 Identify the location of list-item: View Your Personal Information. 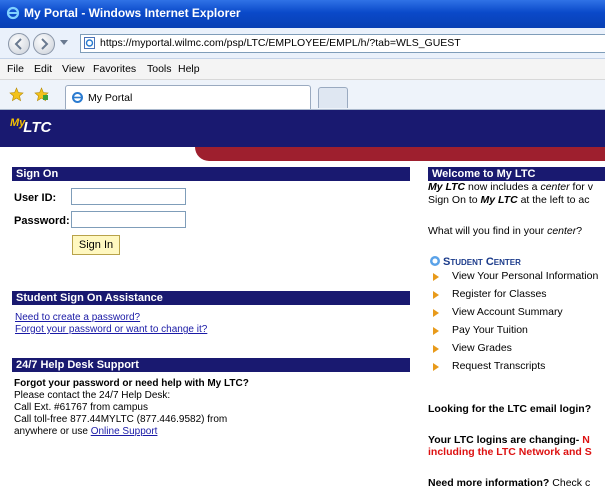
(525, 276).